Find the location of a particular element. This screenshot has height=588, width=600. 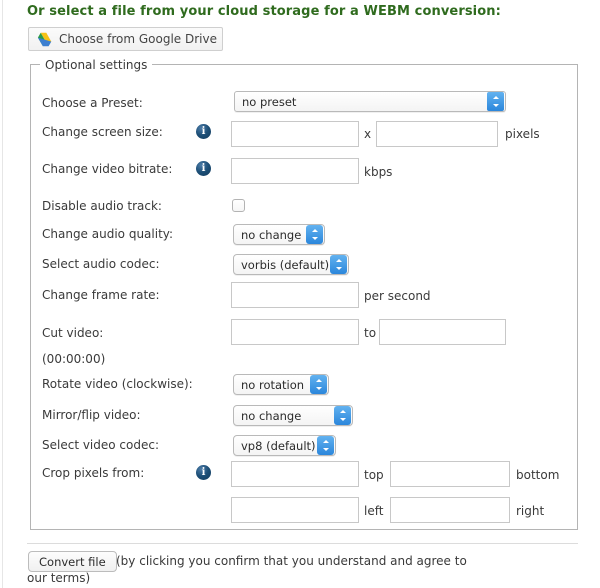

footer-divider is located at coordinates (302, 543).